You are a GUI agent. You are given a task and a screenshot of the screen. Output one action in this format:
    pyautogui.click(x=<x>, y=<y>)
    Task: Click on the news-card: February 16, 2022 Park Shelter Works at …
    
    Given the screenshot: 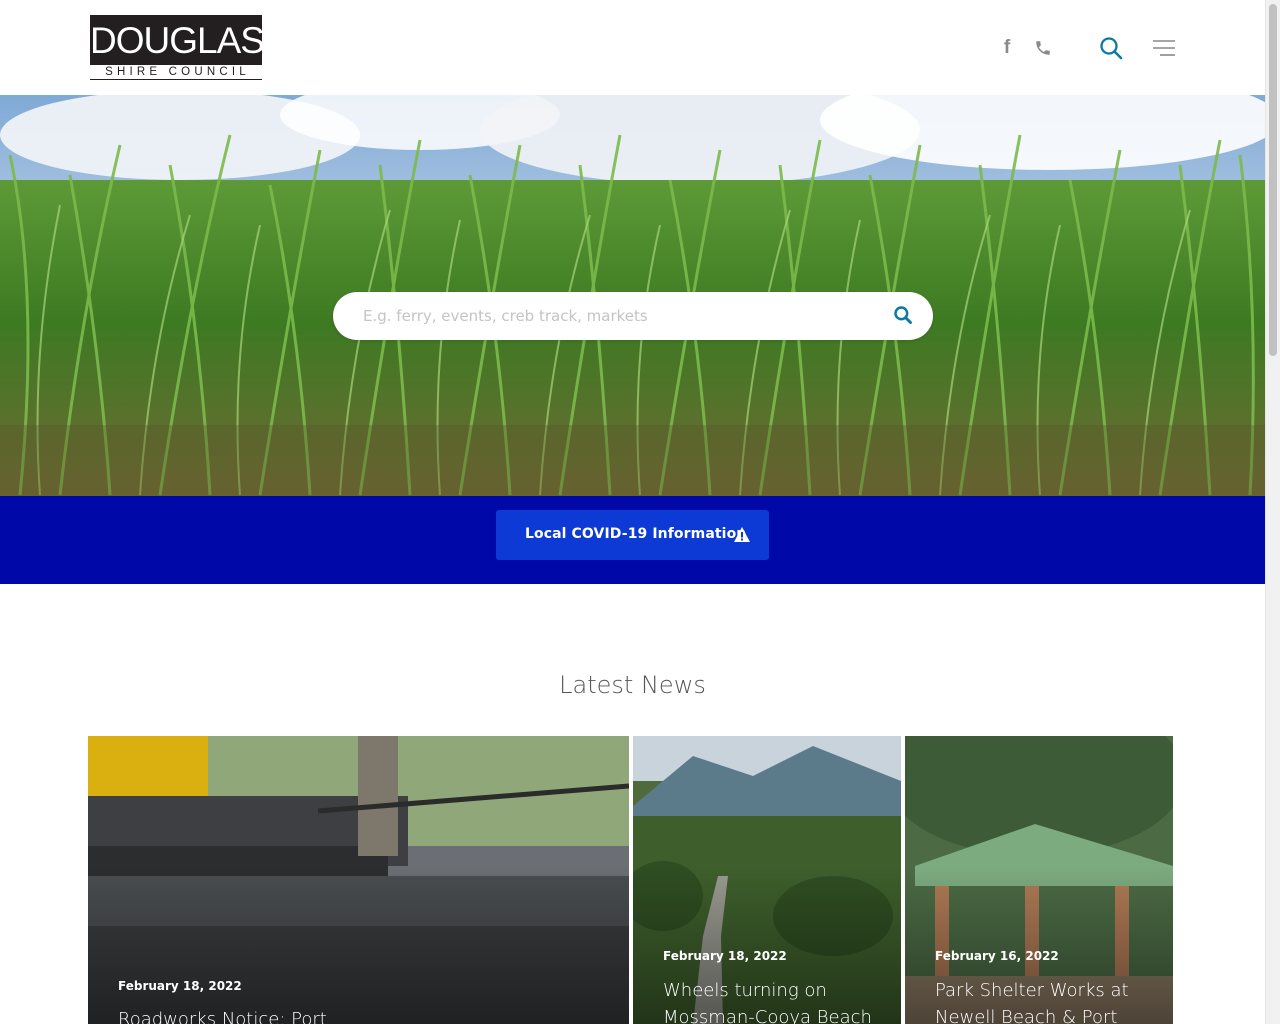 What is the action you would take?
    pyautogui.click(x=1039, y=880)
    